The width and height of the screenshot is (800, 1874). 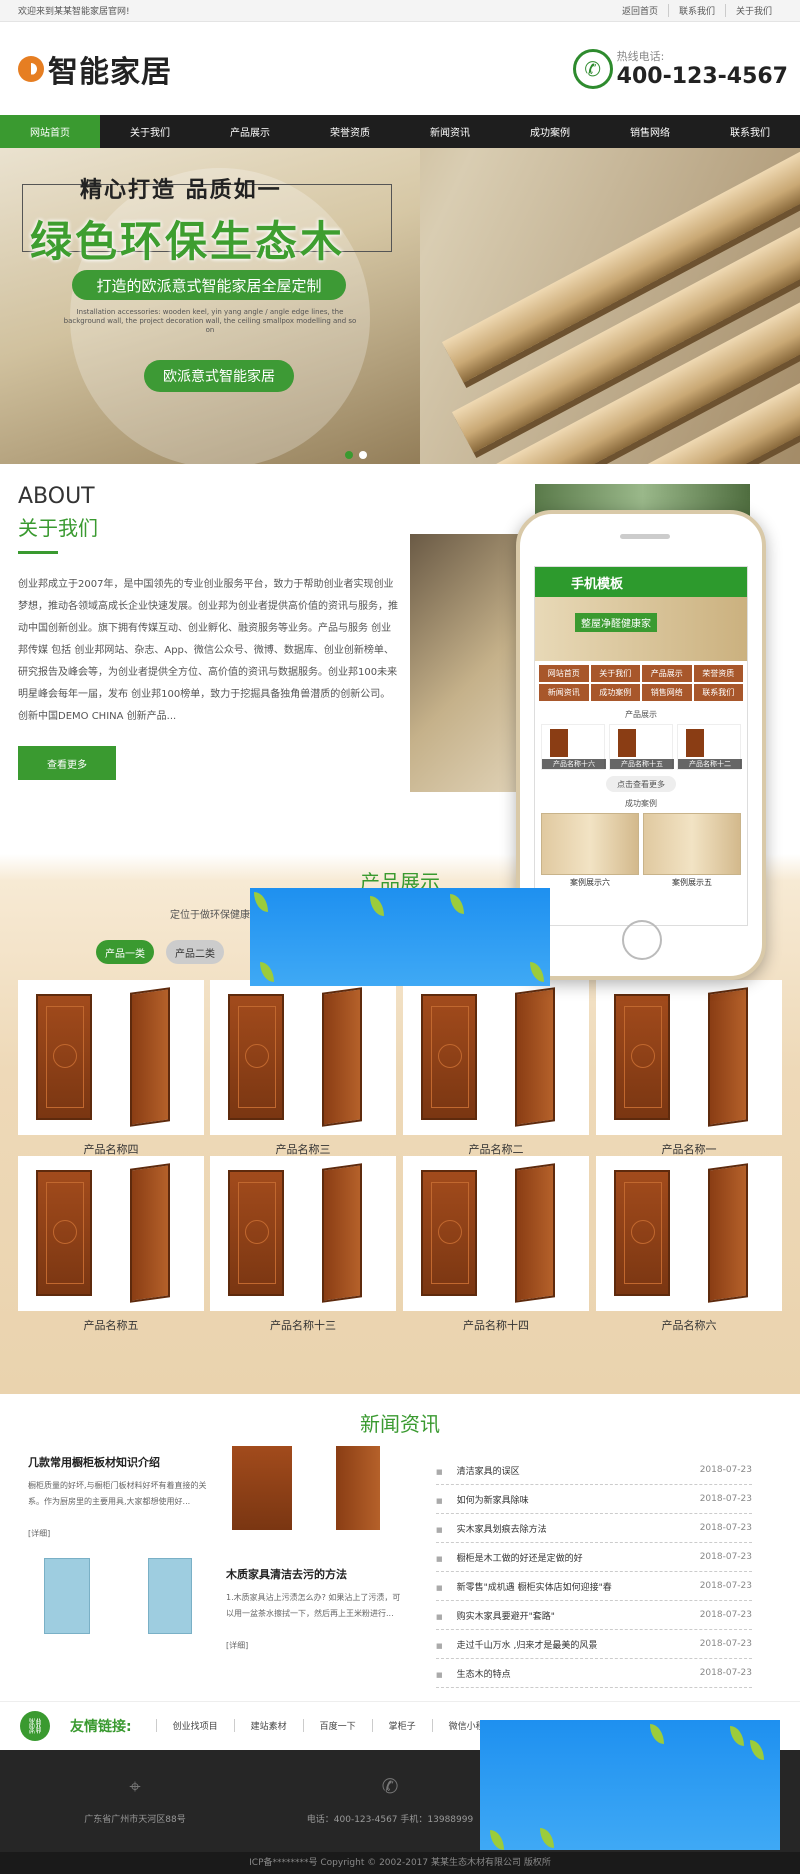 What do you see at coordinates (67, 763) in the screenshot?
I see `about-more-button: 查看更多` at bounding box center [67, 763].